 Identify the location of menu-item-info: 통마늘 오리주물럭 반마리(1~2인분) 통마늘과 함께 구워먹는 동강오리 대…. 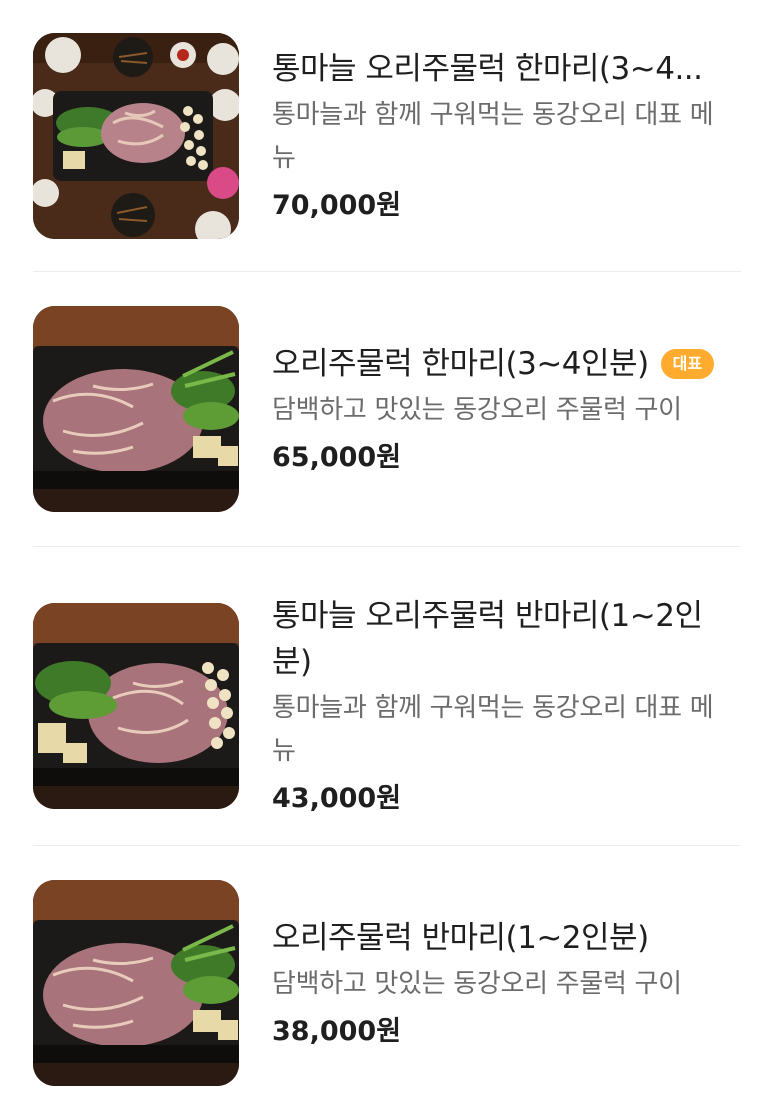
(502, 706).